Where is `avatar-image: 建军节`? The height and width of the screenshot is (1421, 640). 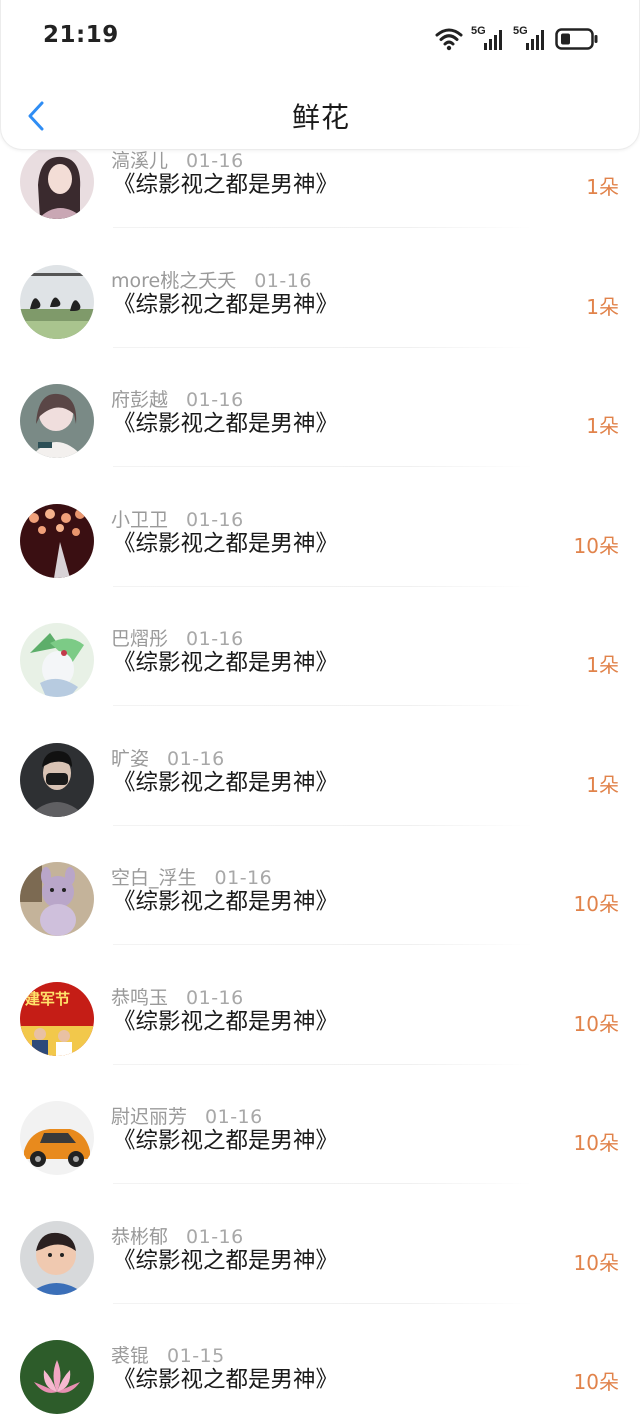
avatar-image: 建军节 is located at coordinates (57, 1018).